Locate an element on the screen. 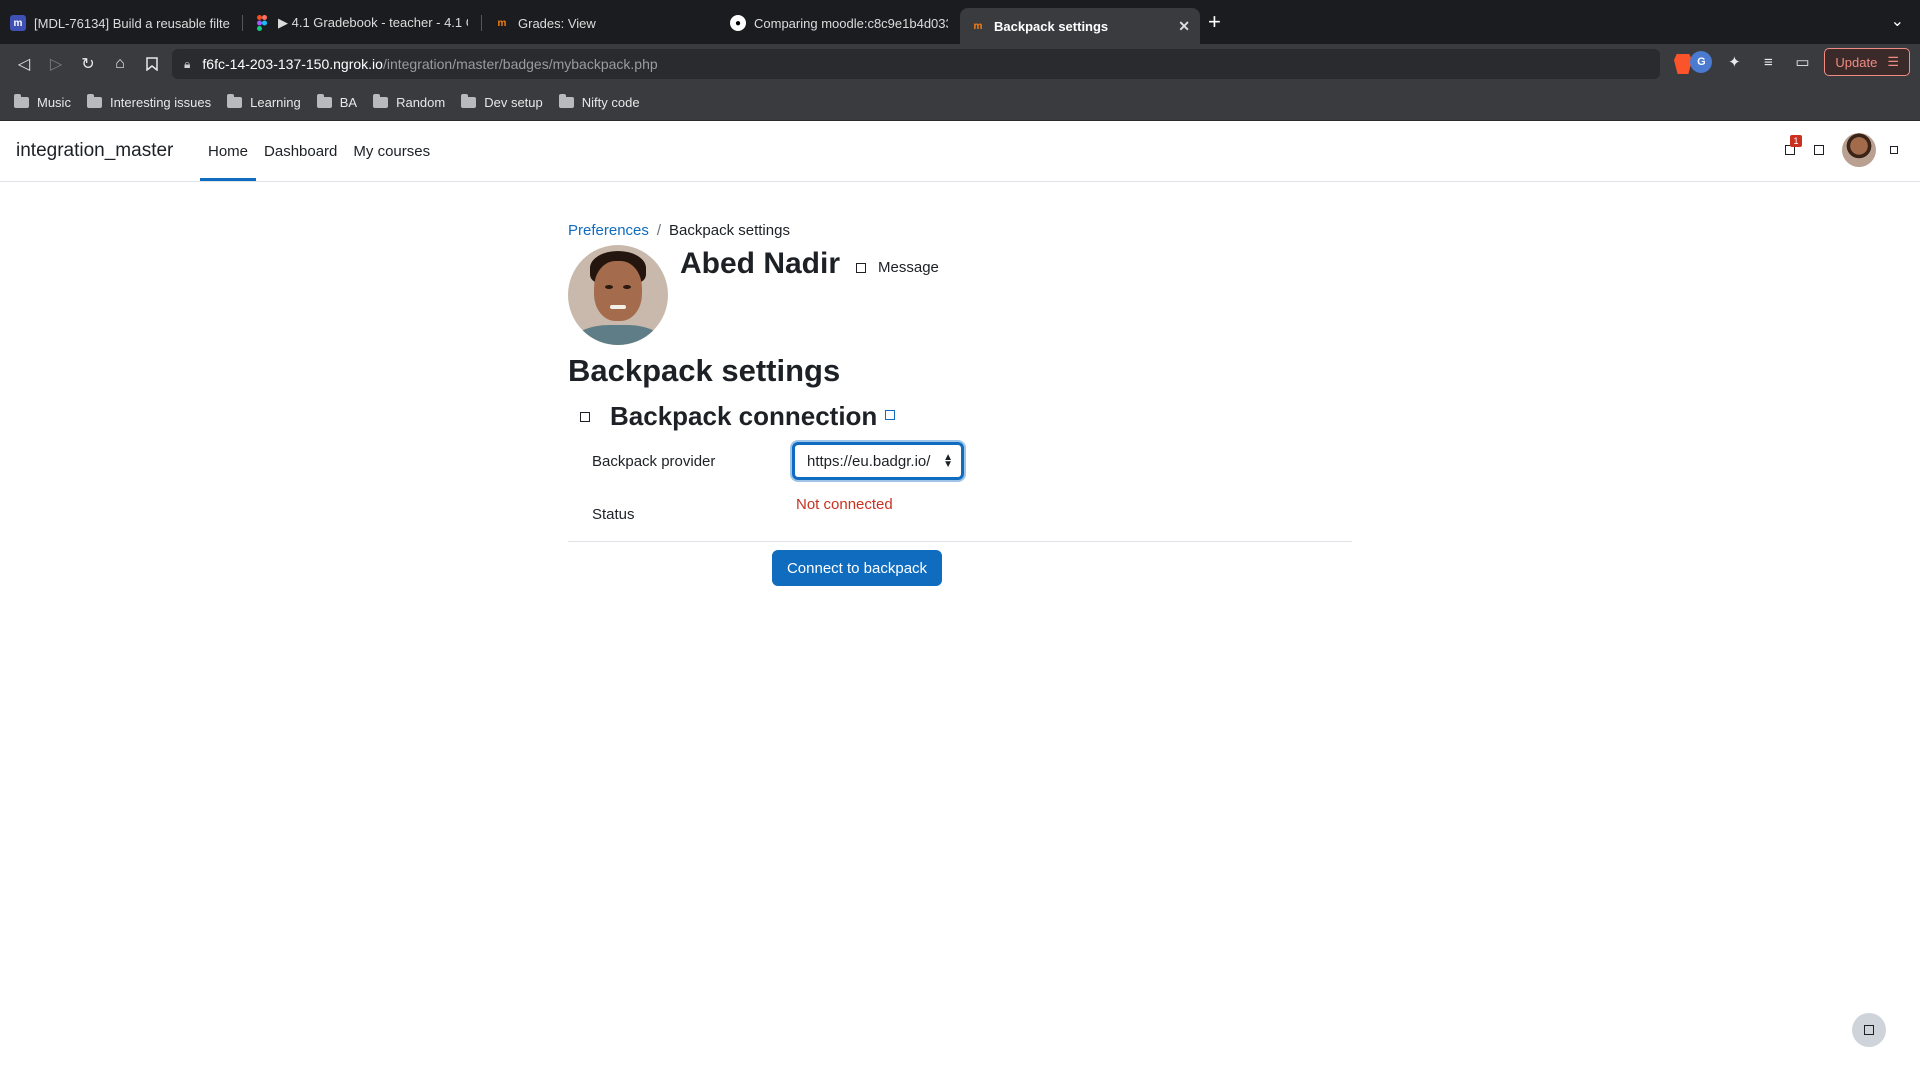  backpack-provider-label: Backpack provider is located at coordinates (654, 461).